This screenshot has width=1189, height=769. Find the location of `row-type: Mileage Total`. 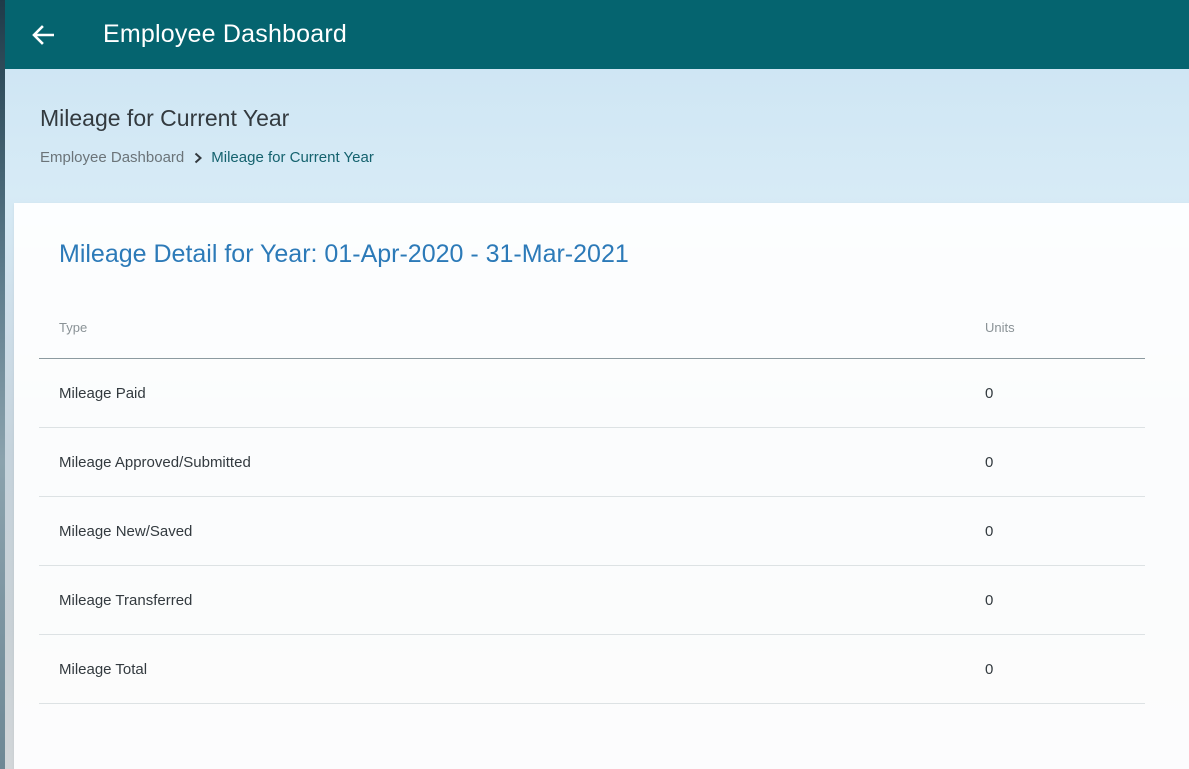

row-type: Mileage Total is located at coordinates (103, 669).